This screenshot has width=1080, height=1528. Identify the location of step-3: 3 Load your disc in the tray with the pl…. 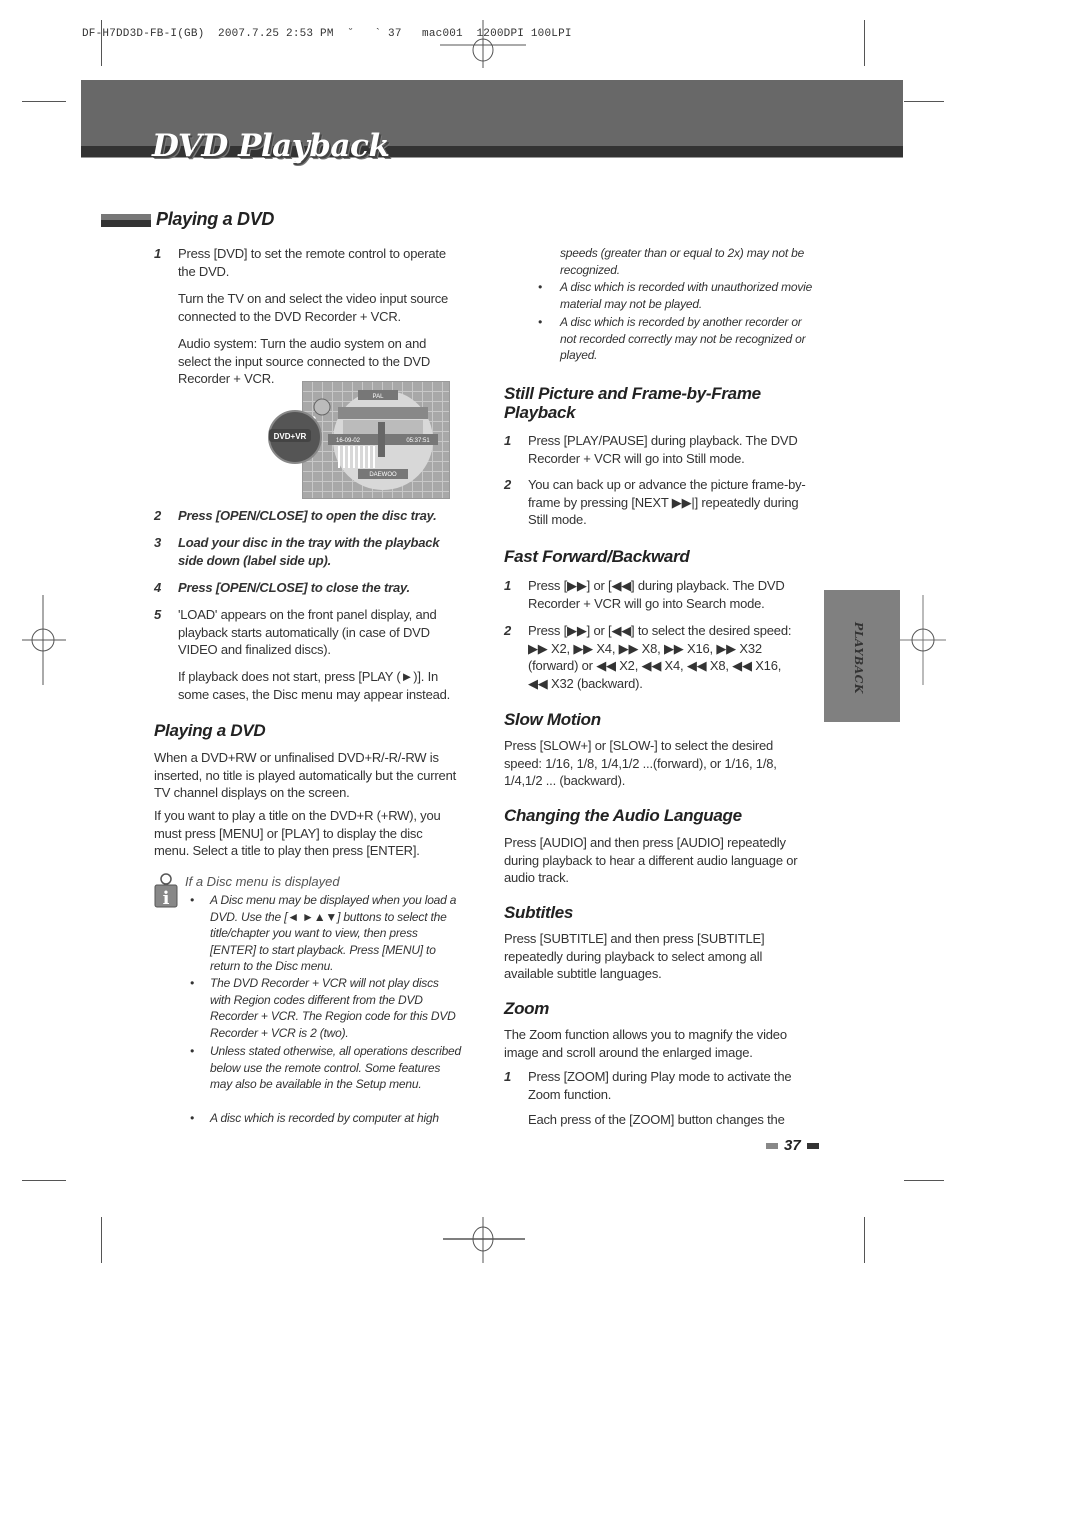
(304, 551).